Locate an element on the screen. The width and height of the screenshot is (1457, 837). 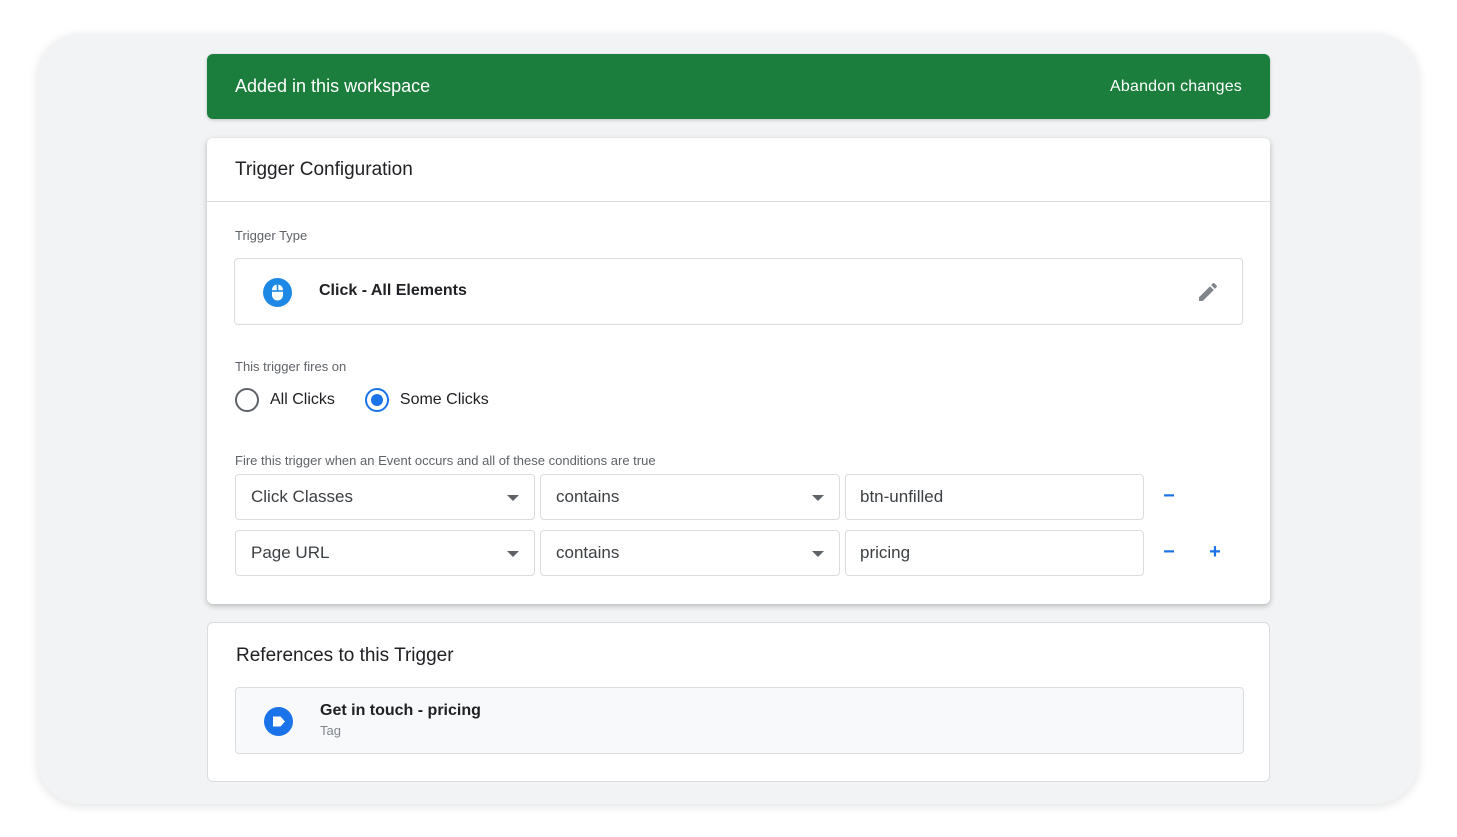
reference-item: Get in touch - pricing Tag is located at coordinates (739, 720).